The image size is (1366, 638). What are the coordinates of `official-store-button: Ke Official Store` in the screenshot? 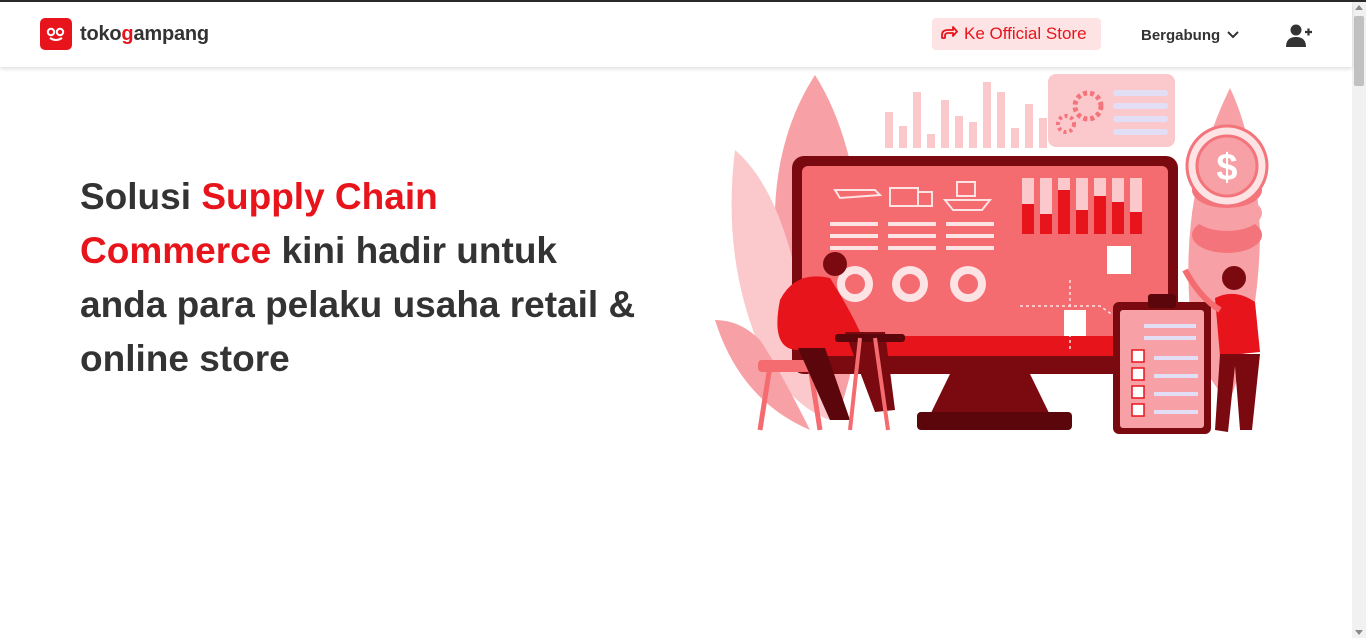 It's located at (1016, 34).